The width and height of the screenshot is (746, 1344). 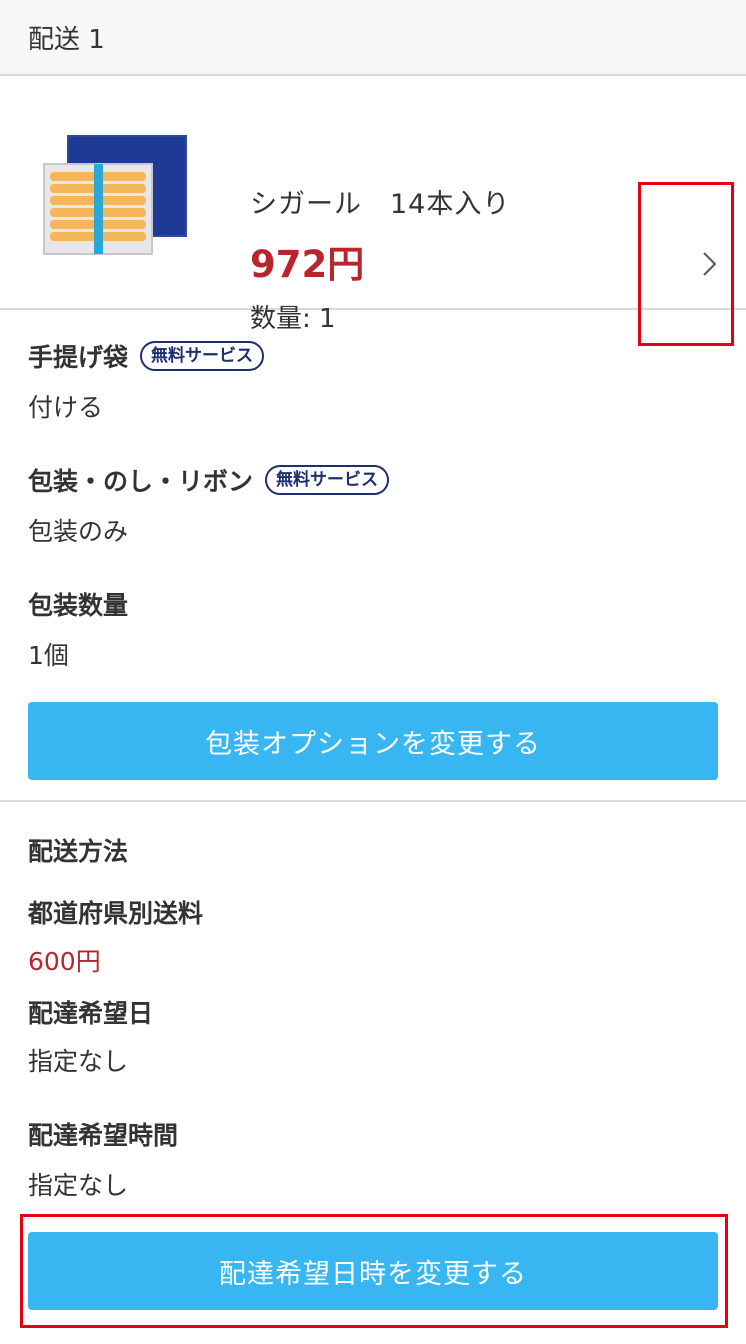 I want to click on cigare-box-icon, so click(x=115, y=195).